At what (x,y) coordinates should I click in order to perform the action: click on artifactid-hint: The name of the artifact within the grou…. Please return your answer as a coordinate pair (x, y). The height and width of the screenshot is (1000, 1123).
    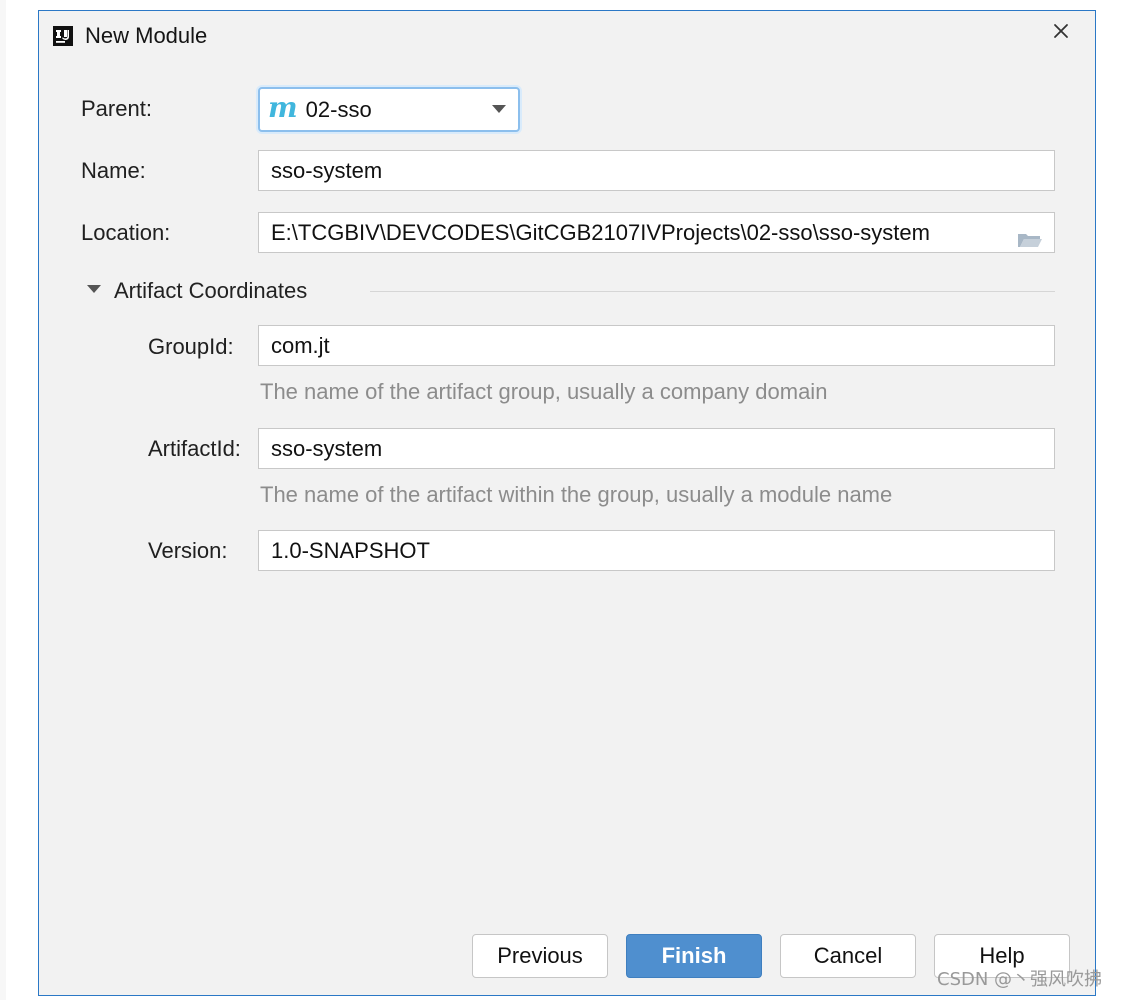
    Looking at the image, I should click on (576, 494).